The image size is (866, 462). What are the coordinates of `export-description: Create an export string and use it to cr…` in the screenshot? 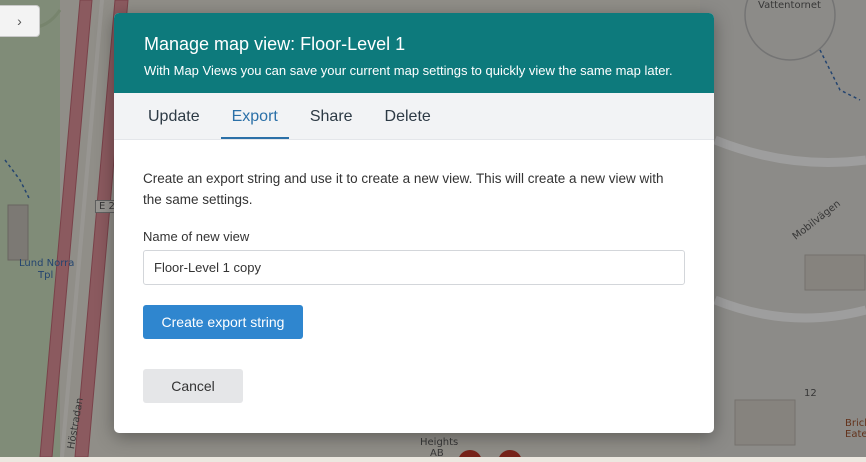 It's located at (403, 189).